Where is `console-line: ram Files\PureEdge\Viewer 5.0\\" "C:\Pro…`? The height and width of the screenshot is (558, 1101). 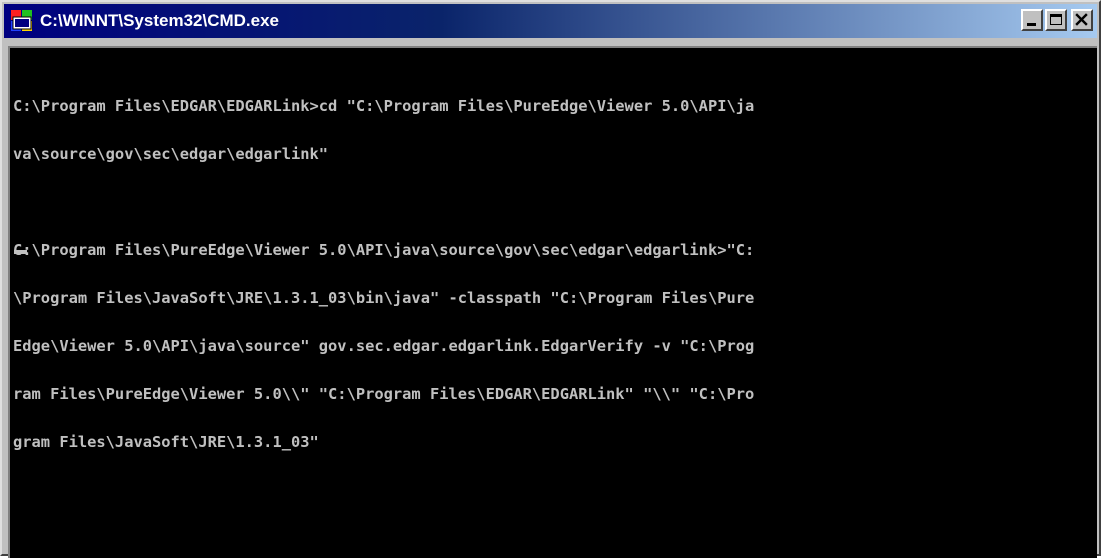
console-line: ram Files\PureEdge\Viewer 5.0\\" "C:\Pro… is located at coordinates (384, 394).